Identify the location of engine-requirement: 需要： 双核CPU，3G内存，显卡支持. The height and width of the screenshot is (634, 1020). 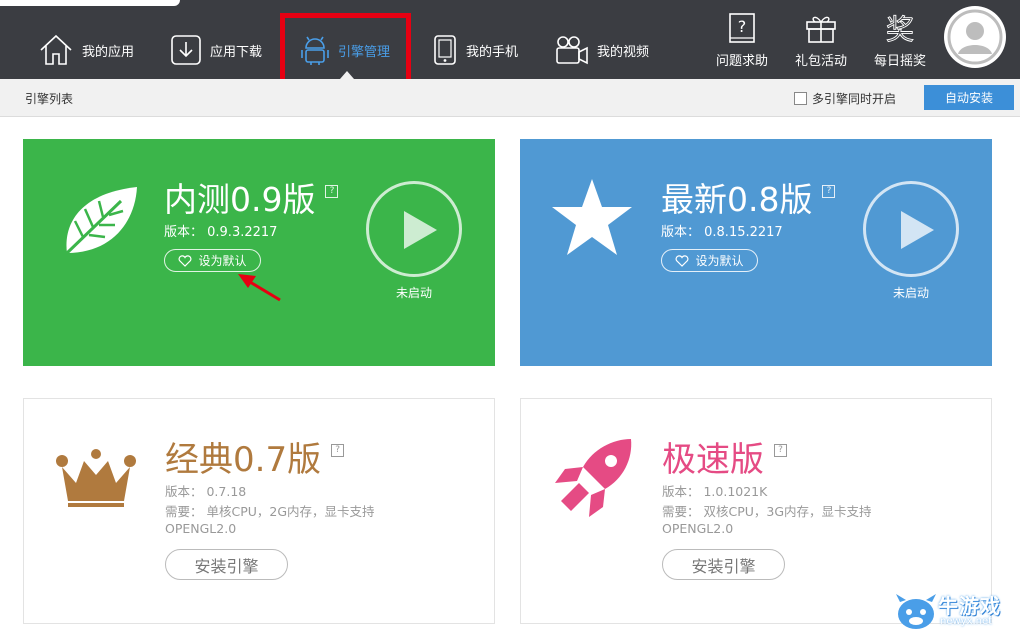
(767, 511).